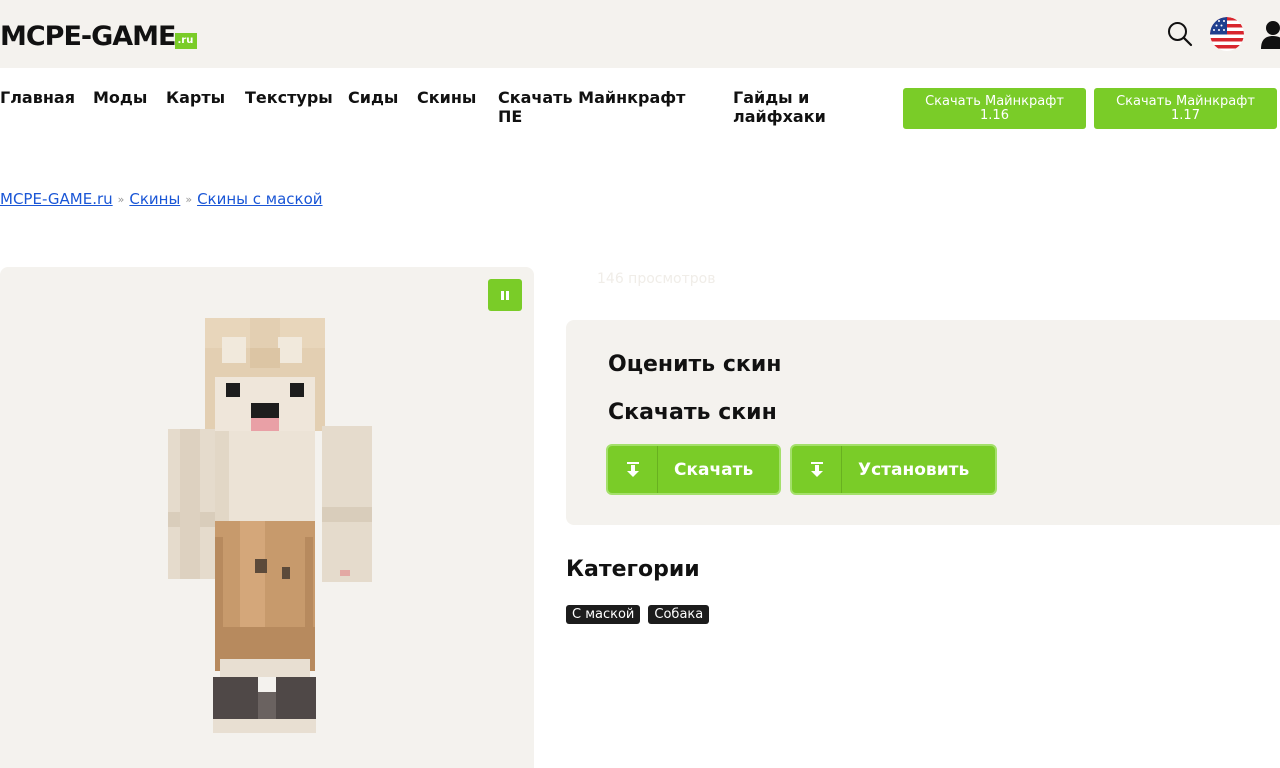 This screenshot has width=1280, height=768. What do you see at coordinates (1185, 115) in the screenshot?
I see `download-button-version: 1.17` at bounding box center [1185, 115].